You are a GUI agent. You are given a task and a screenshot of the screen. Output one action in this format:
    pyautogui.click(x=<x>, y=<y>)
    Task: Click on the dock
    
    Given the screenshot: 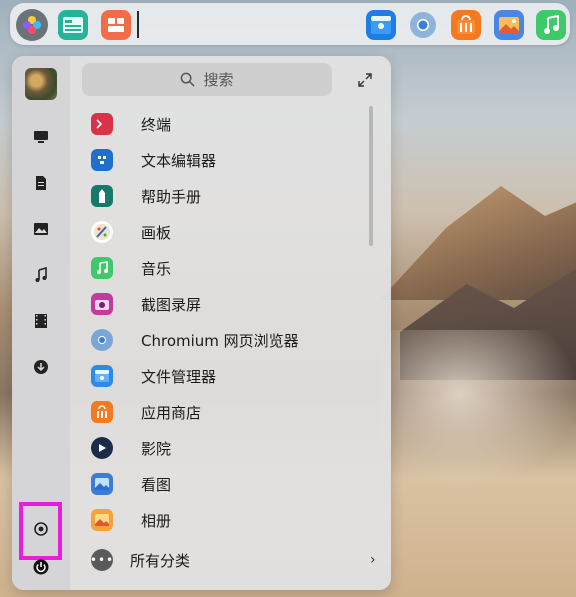 What is the action you would take?
    pyautogui.click(x=290, y=24)
    